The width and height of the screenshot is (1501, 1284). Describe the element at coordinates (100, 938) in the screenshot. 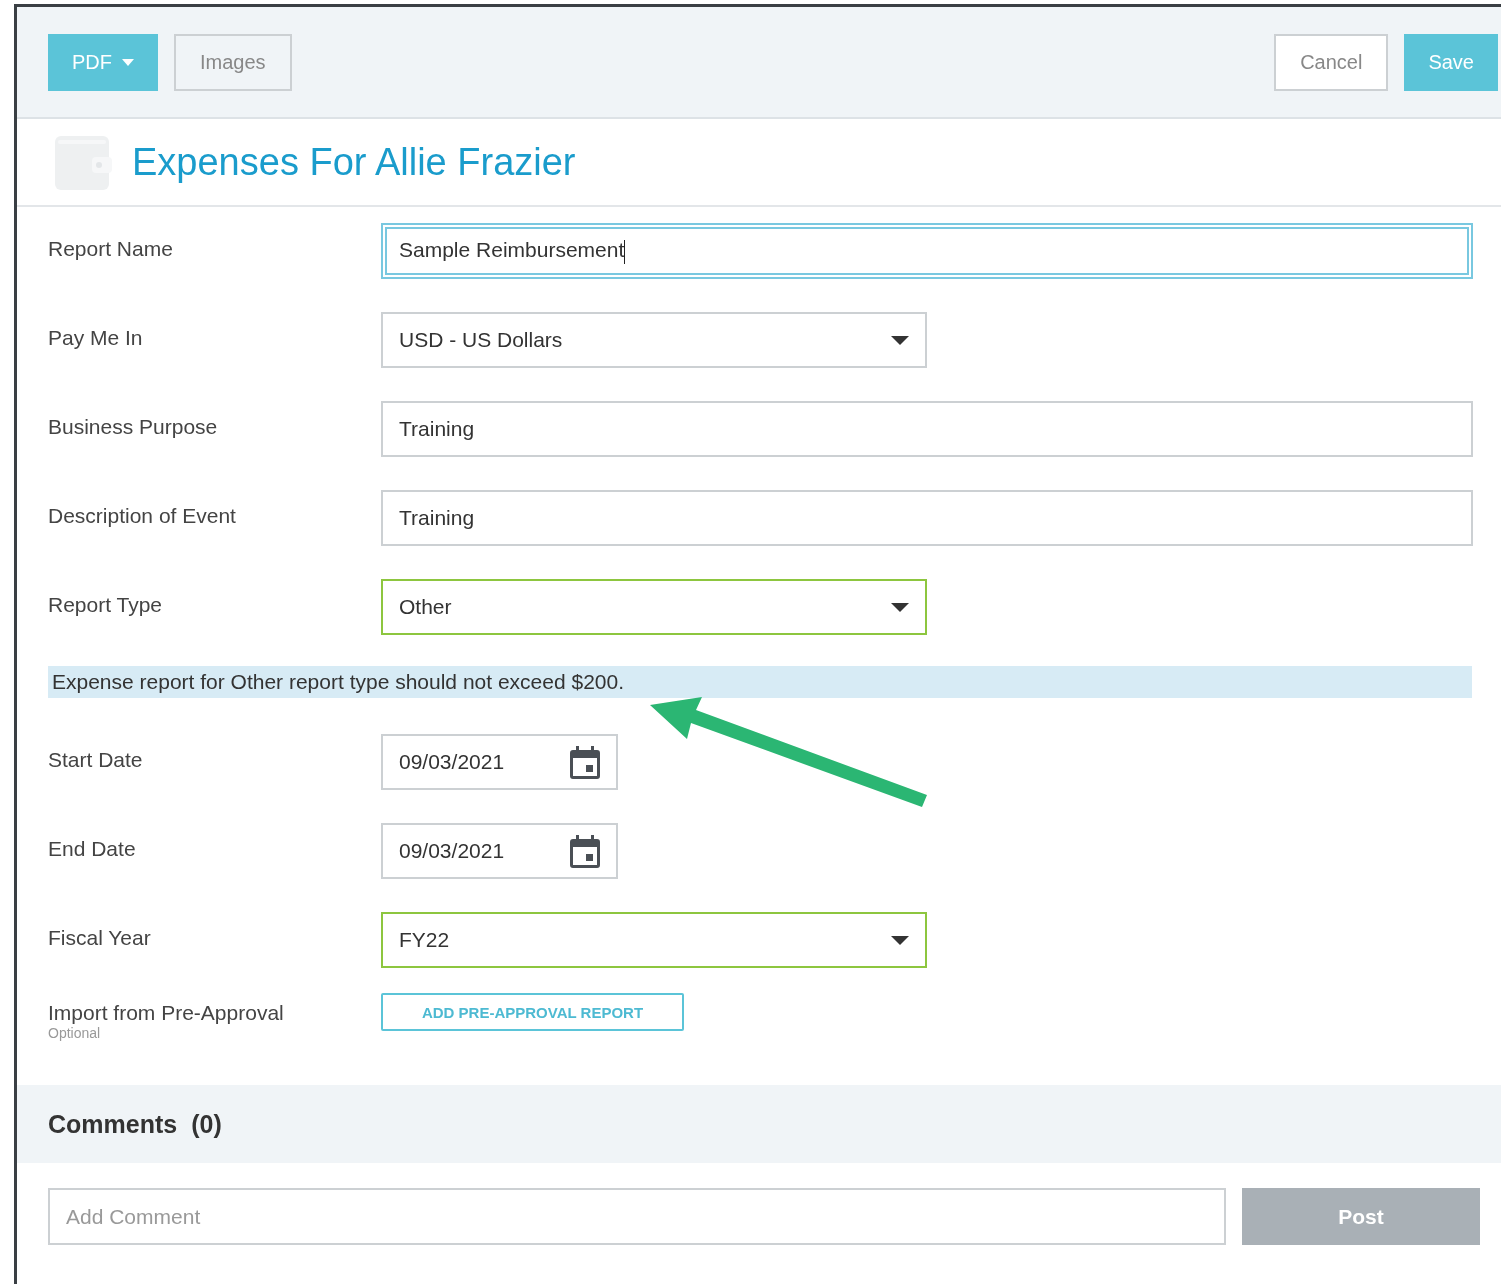

I see `field-label: Fiscal Year` at that location.